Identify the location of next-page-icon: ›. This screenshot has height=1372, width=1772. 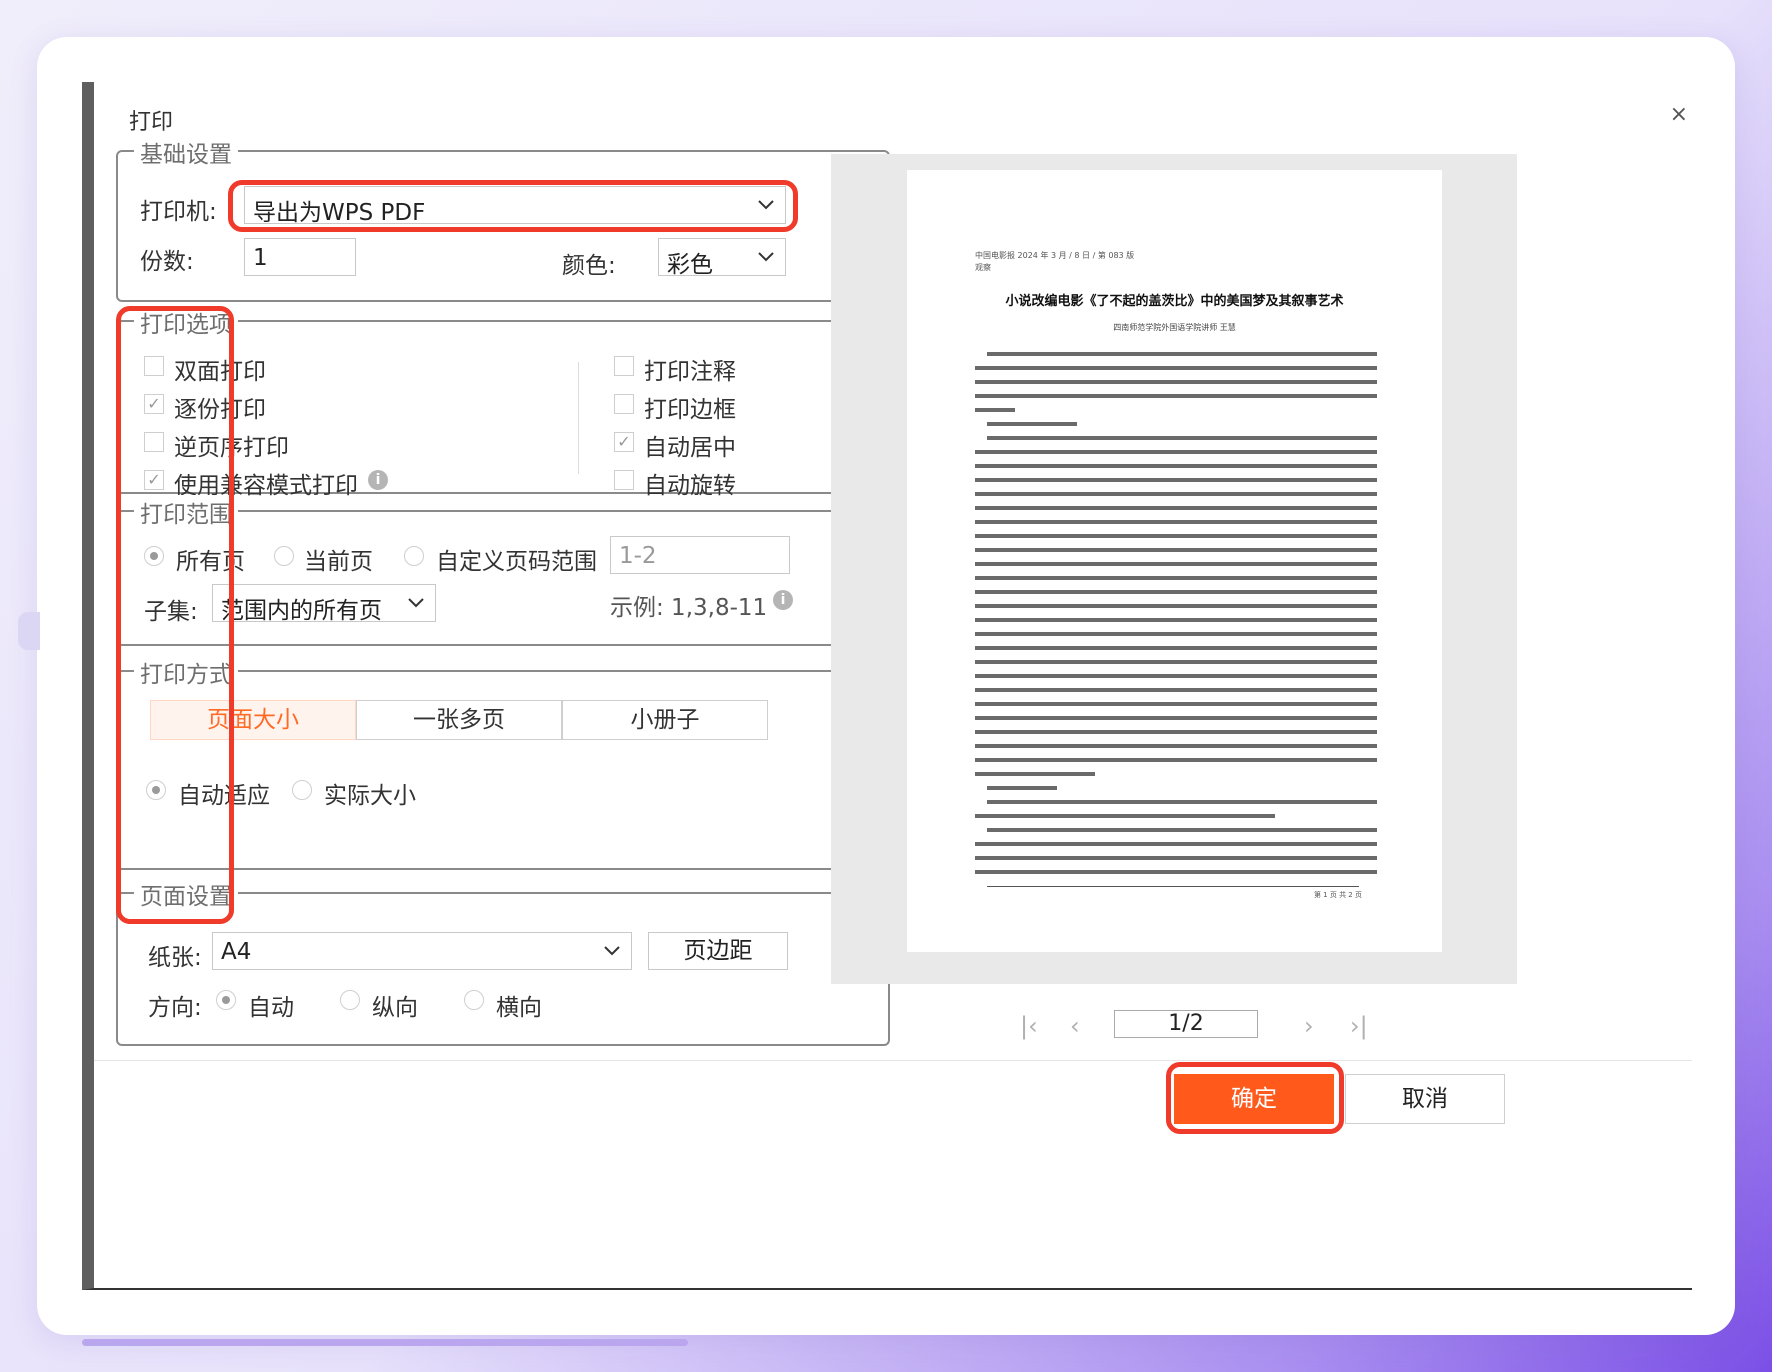
(1309, 1026).